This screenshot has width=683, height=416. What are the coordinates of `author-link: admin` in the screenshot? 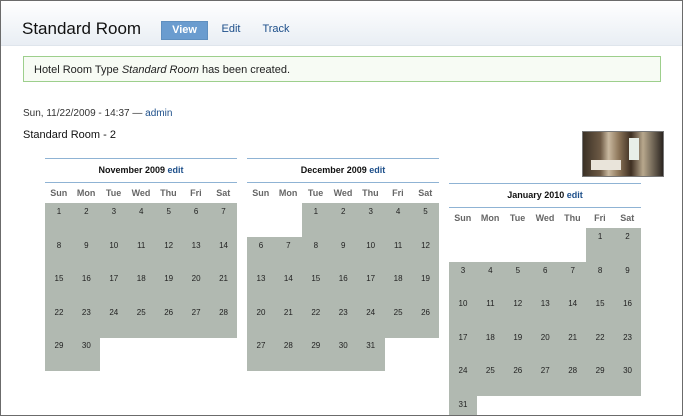 It's located at (158, 113).